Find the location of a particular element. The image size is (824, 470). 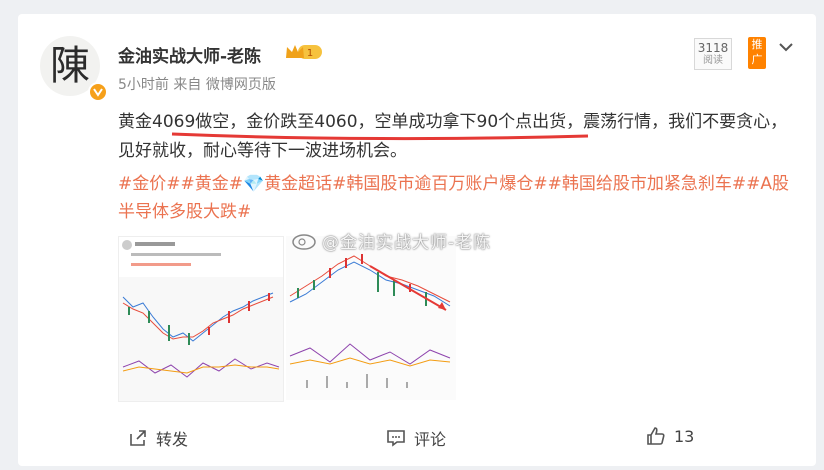

chevron-down-icon is located at coordinates (786, 45).